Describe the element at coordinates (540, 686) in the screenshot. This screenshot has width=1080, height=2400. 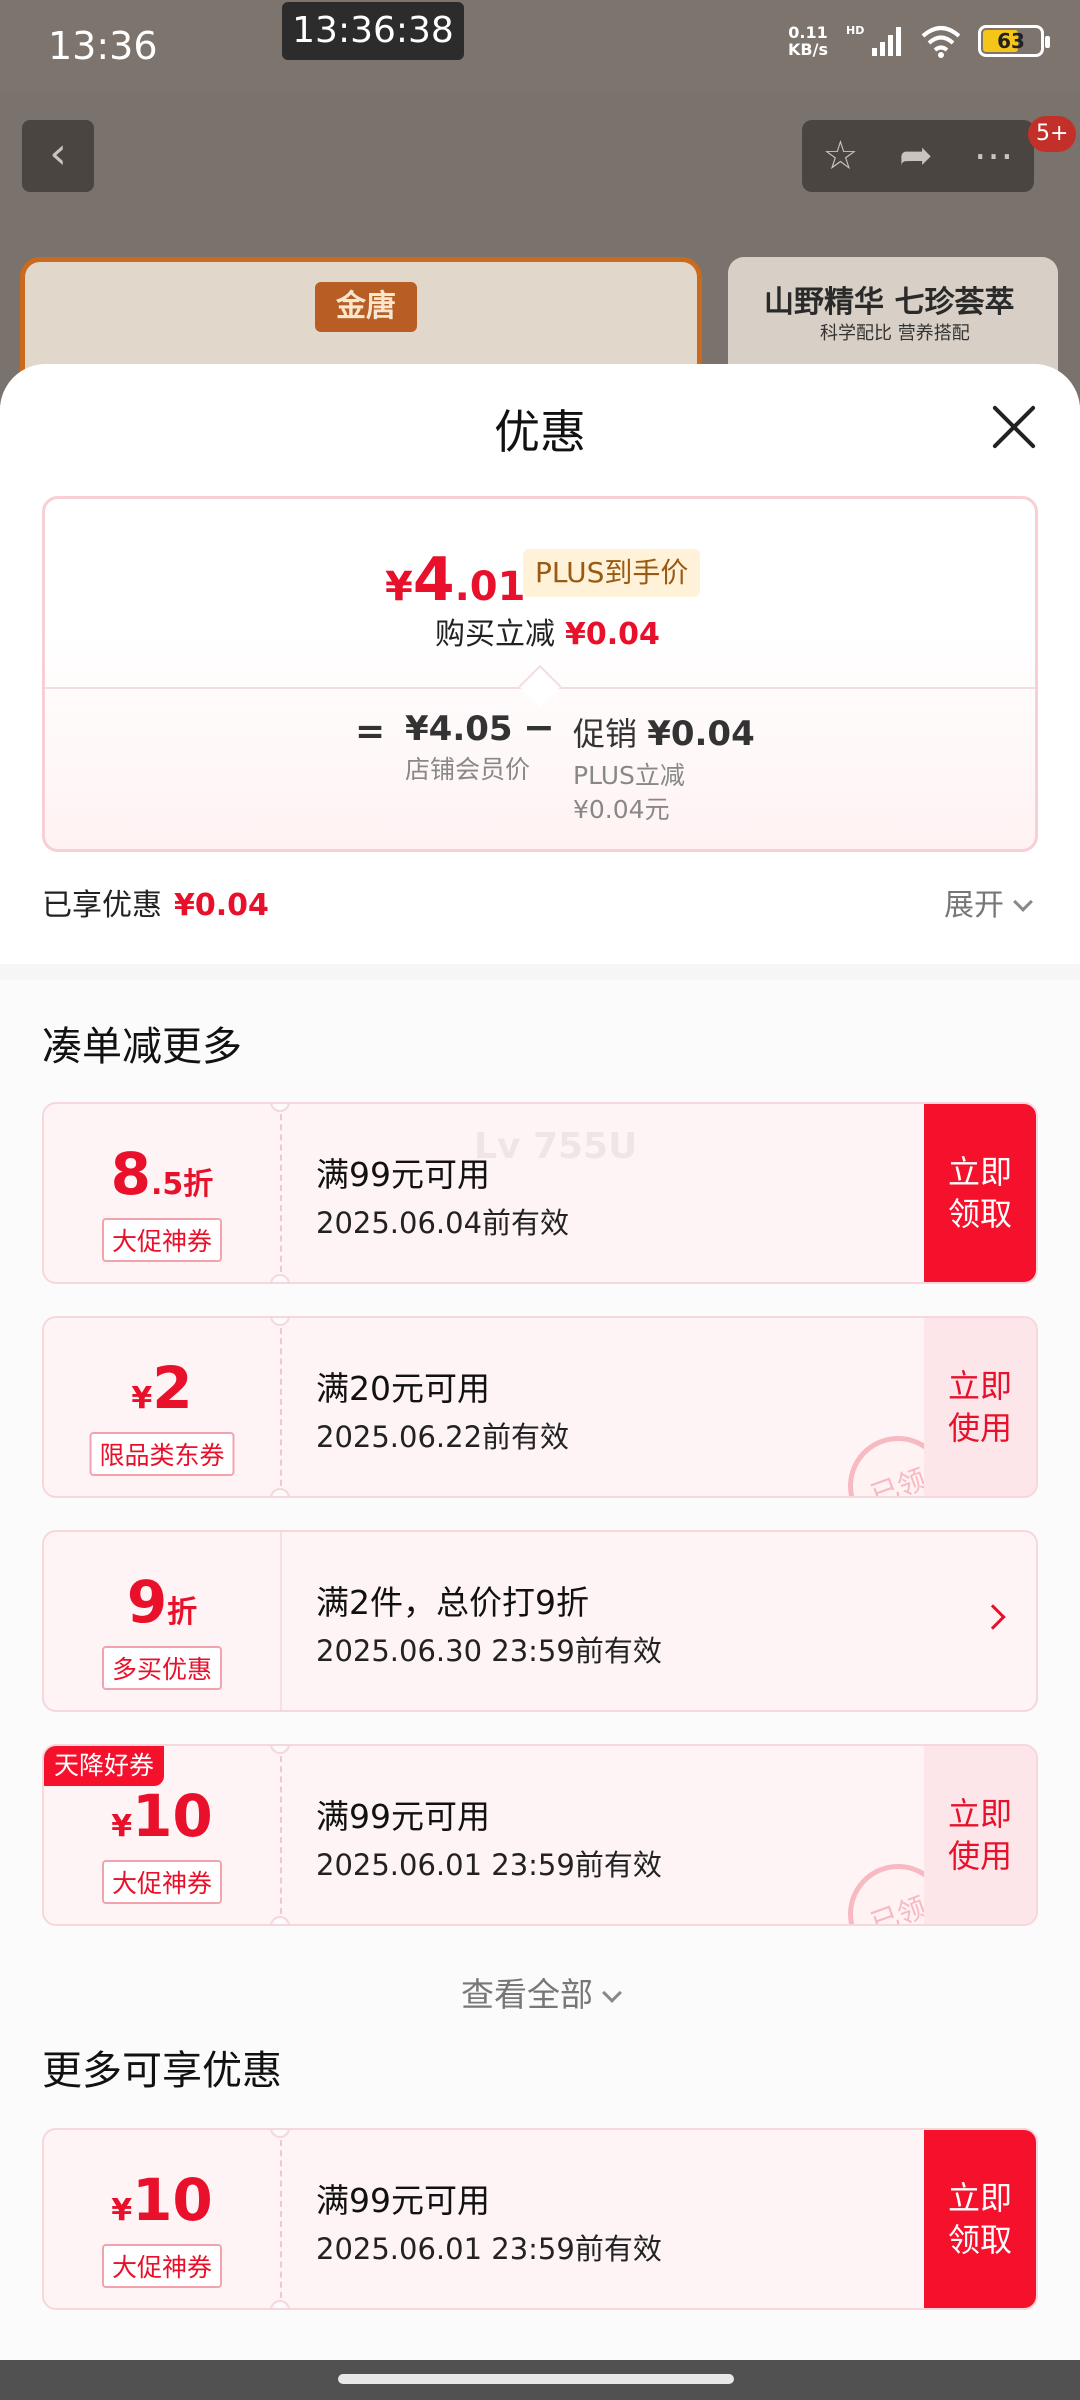
I see `caret-pointer` at that location.